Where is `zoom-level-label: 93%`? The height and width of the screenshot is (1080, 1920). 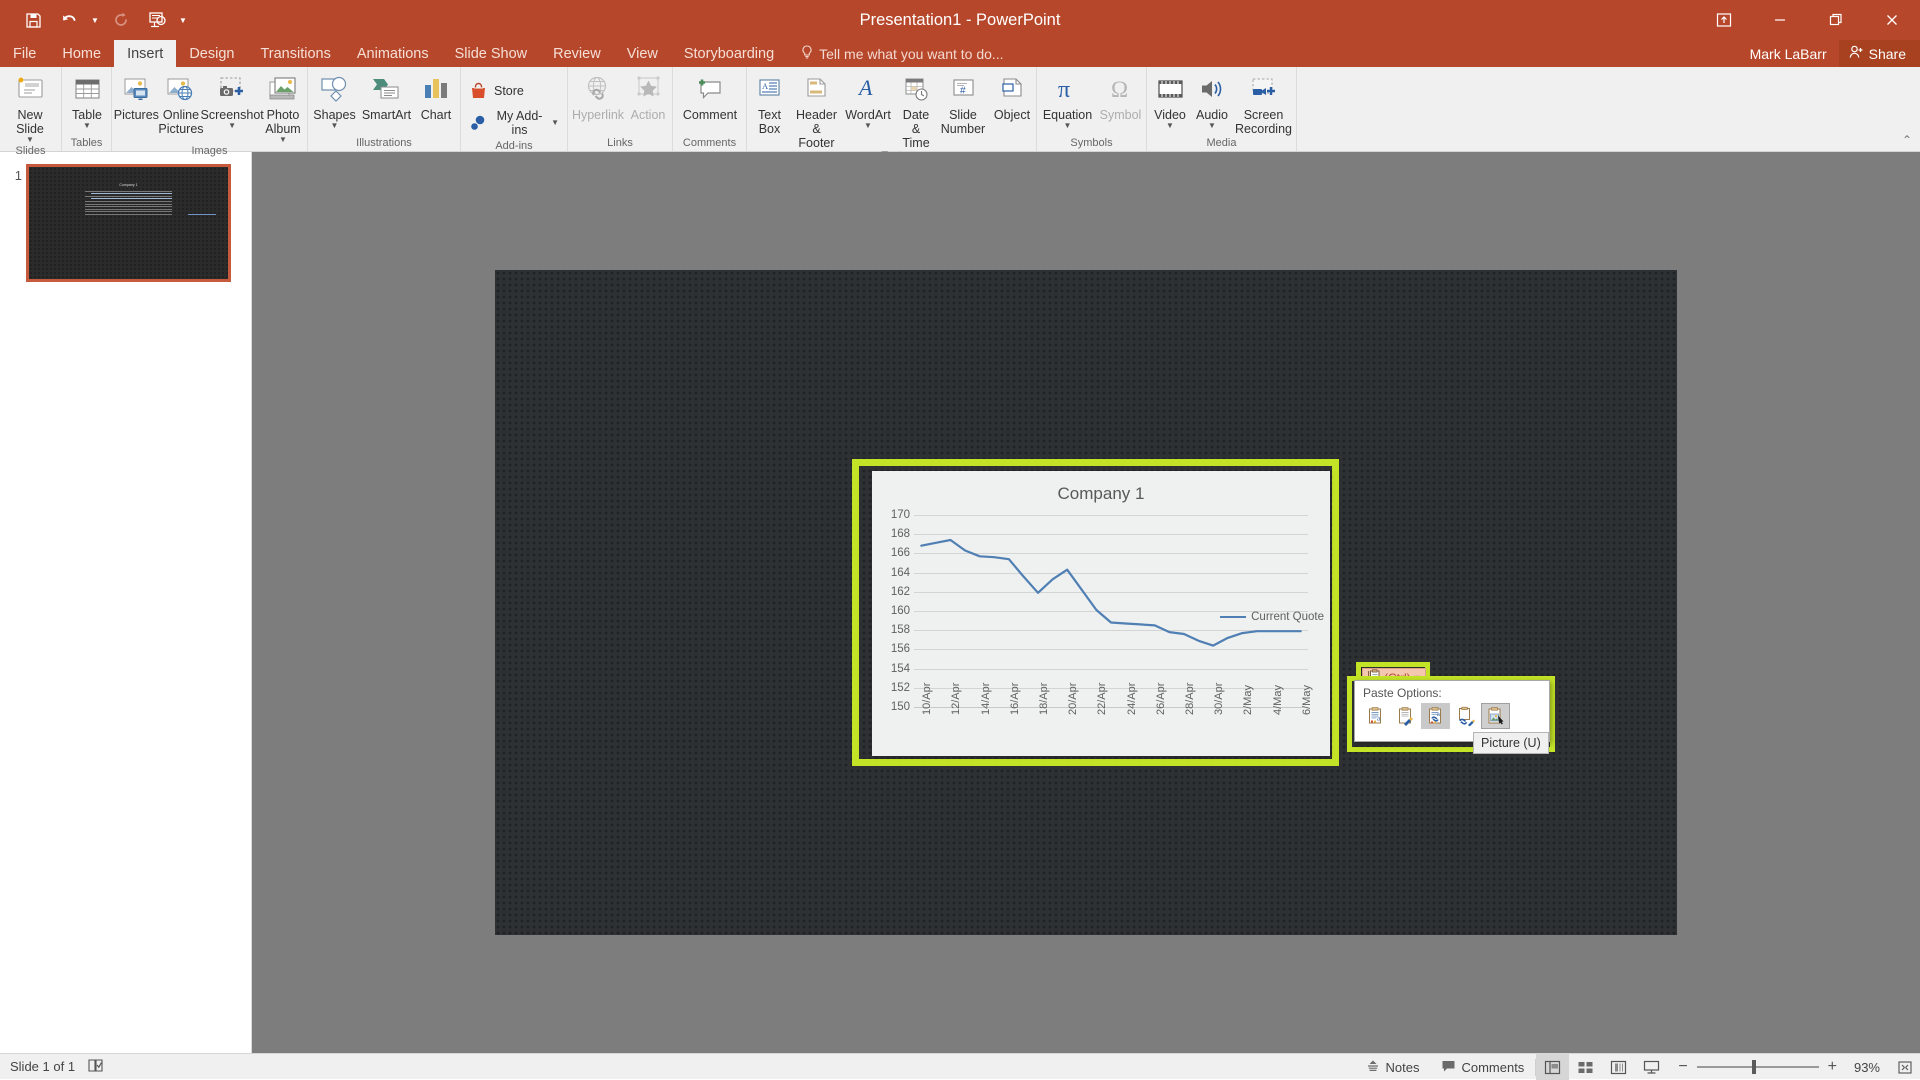 zoom-level-label: 93% is located at coordinates (1863, 1067).